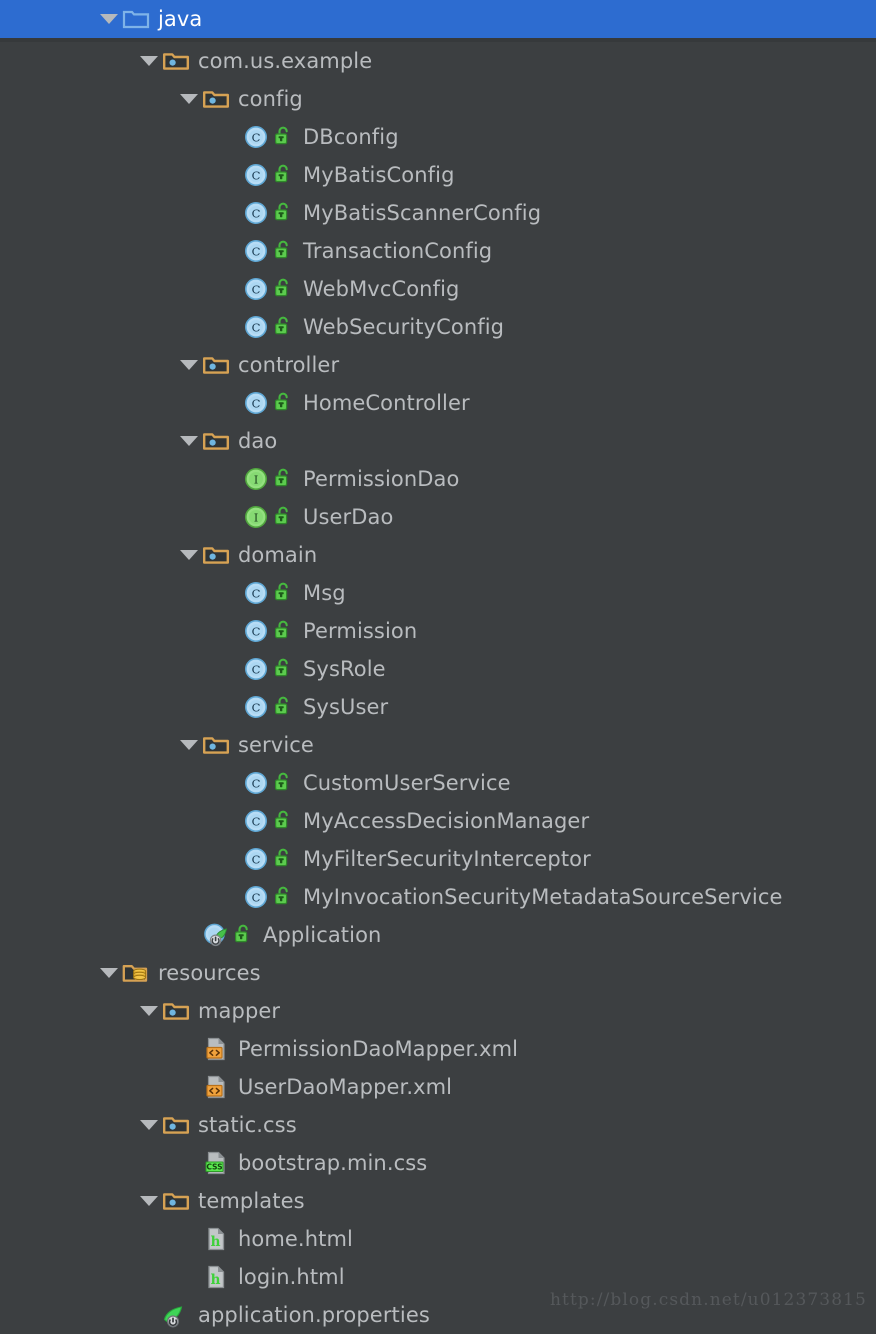 This screenshot has height=1334, width=876. What do you see at coordinates (438, 1239) in the screenshot?
I see `tree-row-home-html: h home.html` at bounding box center [438, 1239].